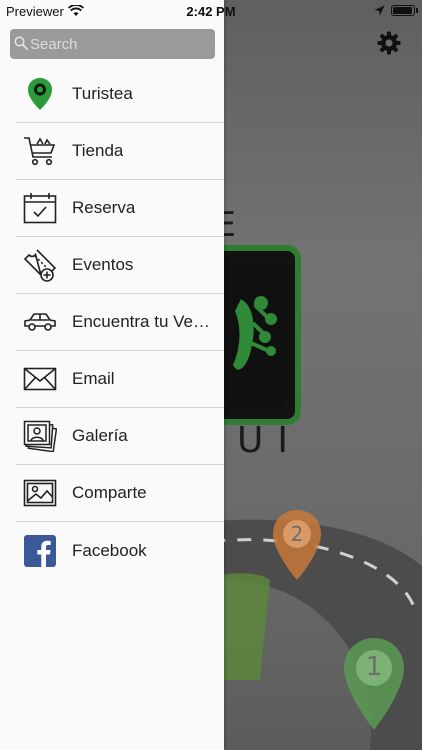 Image resolution: width=422 pixels, height=750 pixels. I want to click on facebook-icon, so click(40, 551).